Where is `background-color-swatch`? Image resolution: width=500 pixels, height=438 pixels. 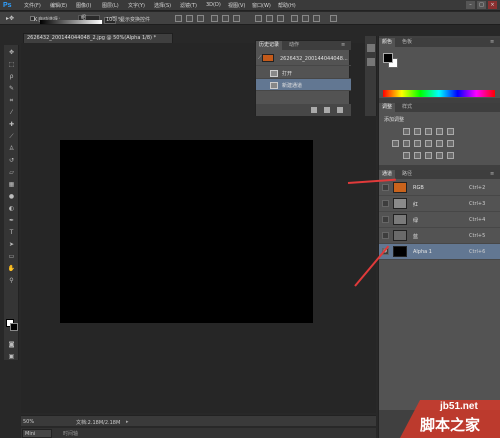 background-color-swatch is located at coordinates (14, 327).